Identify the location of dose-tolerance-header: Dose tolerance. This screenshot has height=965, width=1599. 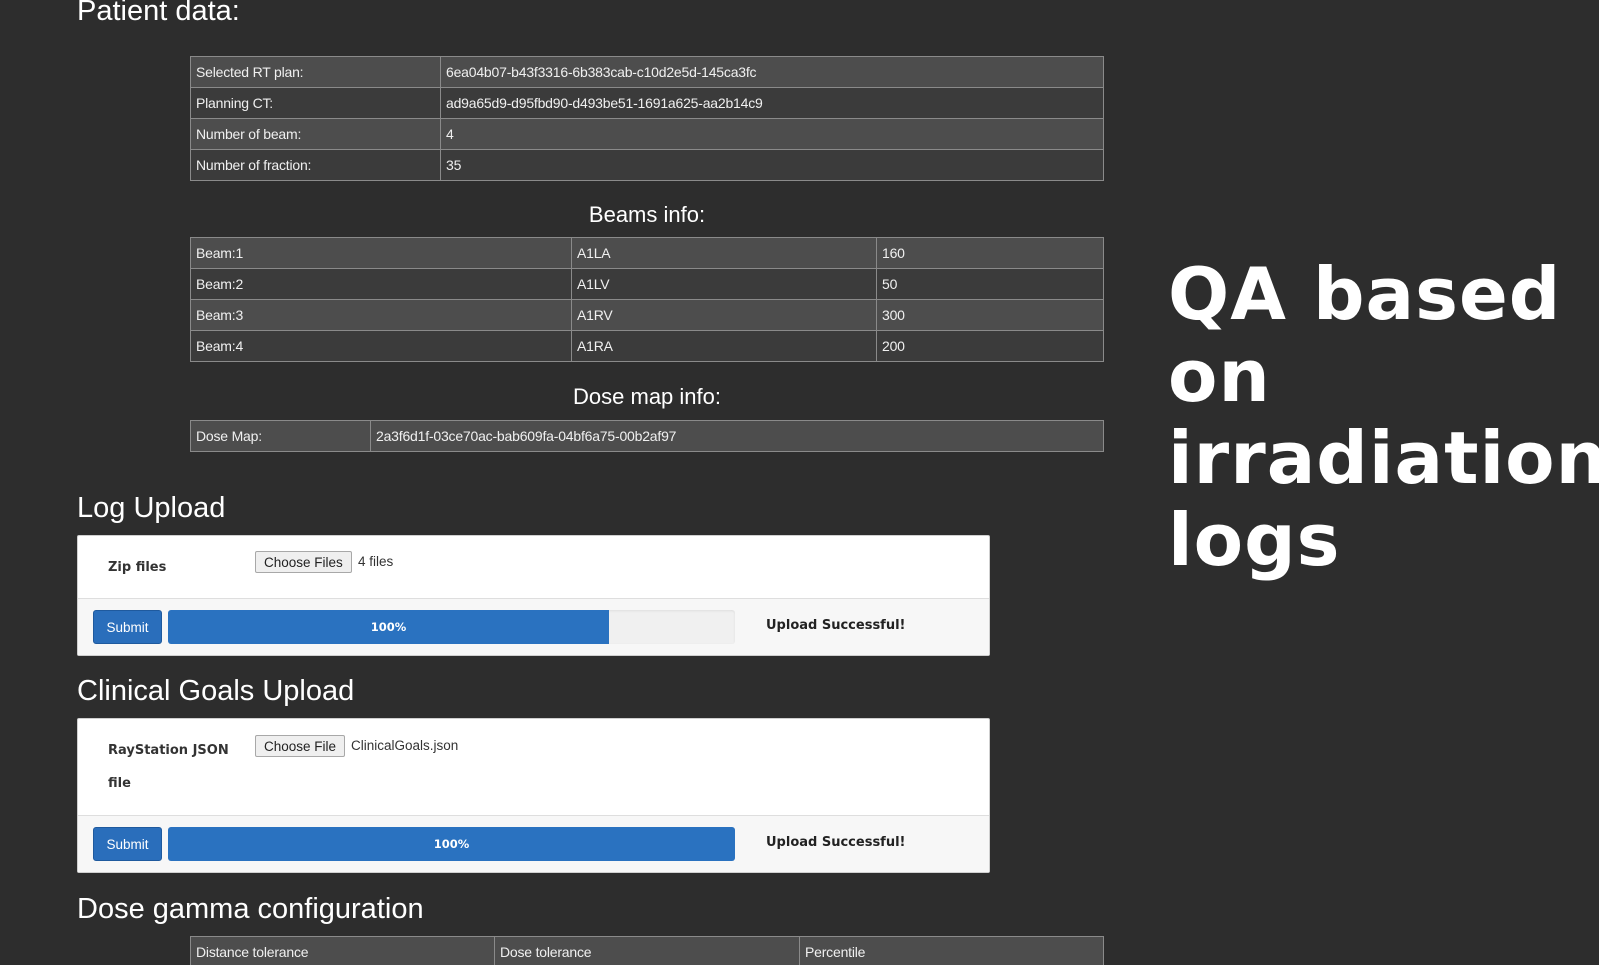
(647, 950).